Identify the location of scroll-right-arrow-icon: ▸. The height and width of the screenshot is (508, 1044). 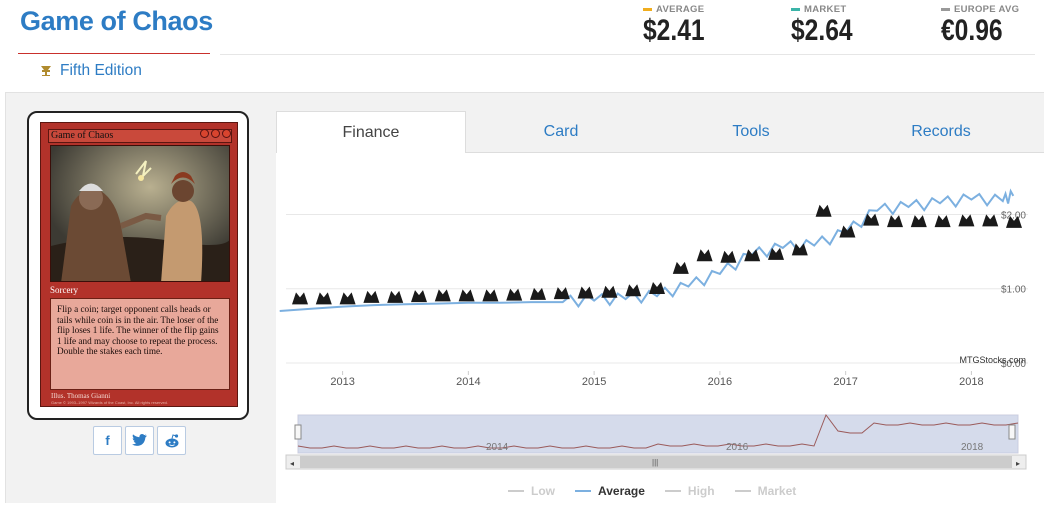
(1018, 463).